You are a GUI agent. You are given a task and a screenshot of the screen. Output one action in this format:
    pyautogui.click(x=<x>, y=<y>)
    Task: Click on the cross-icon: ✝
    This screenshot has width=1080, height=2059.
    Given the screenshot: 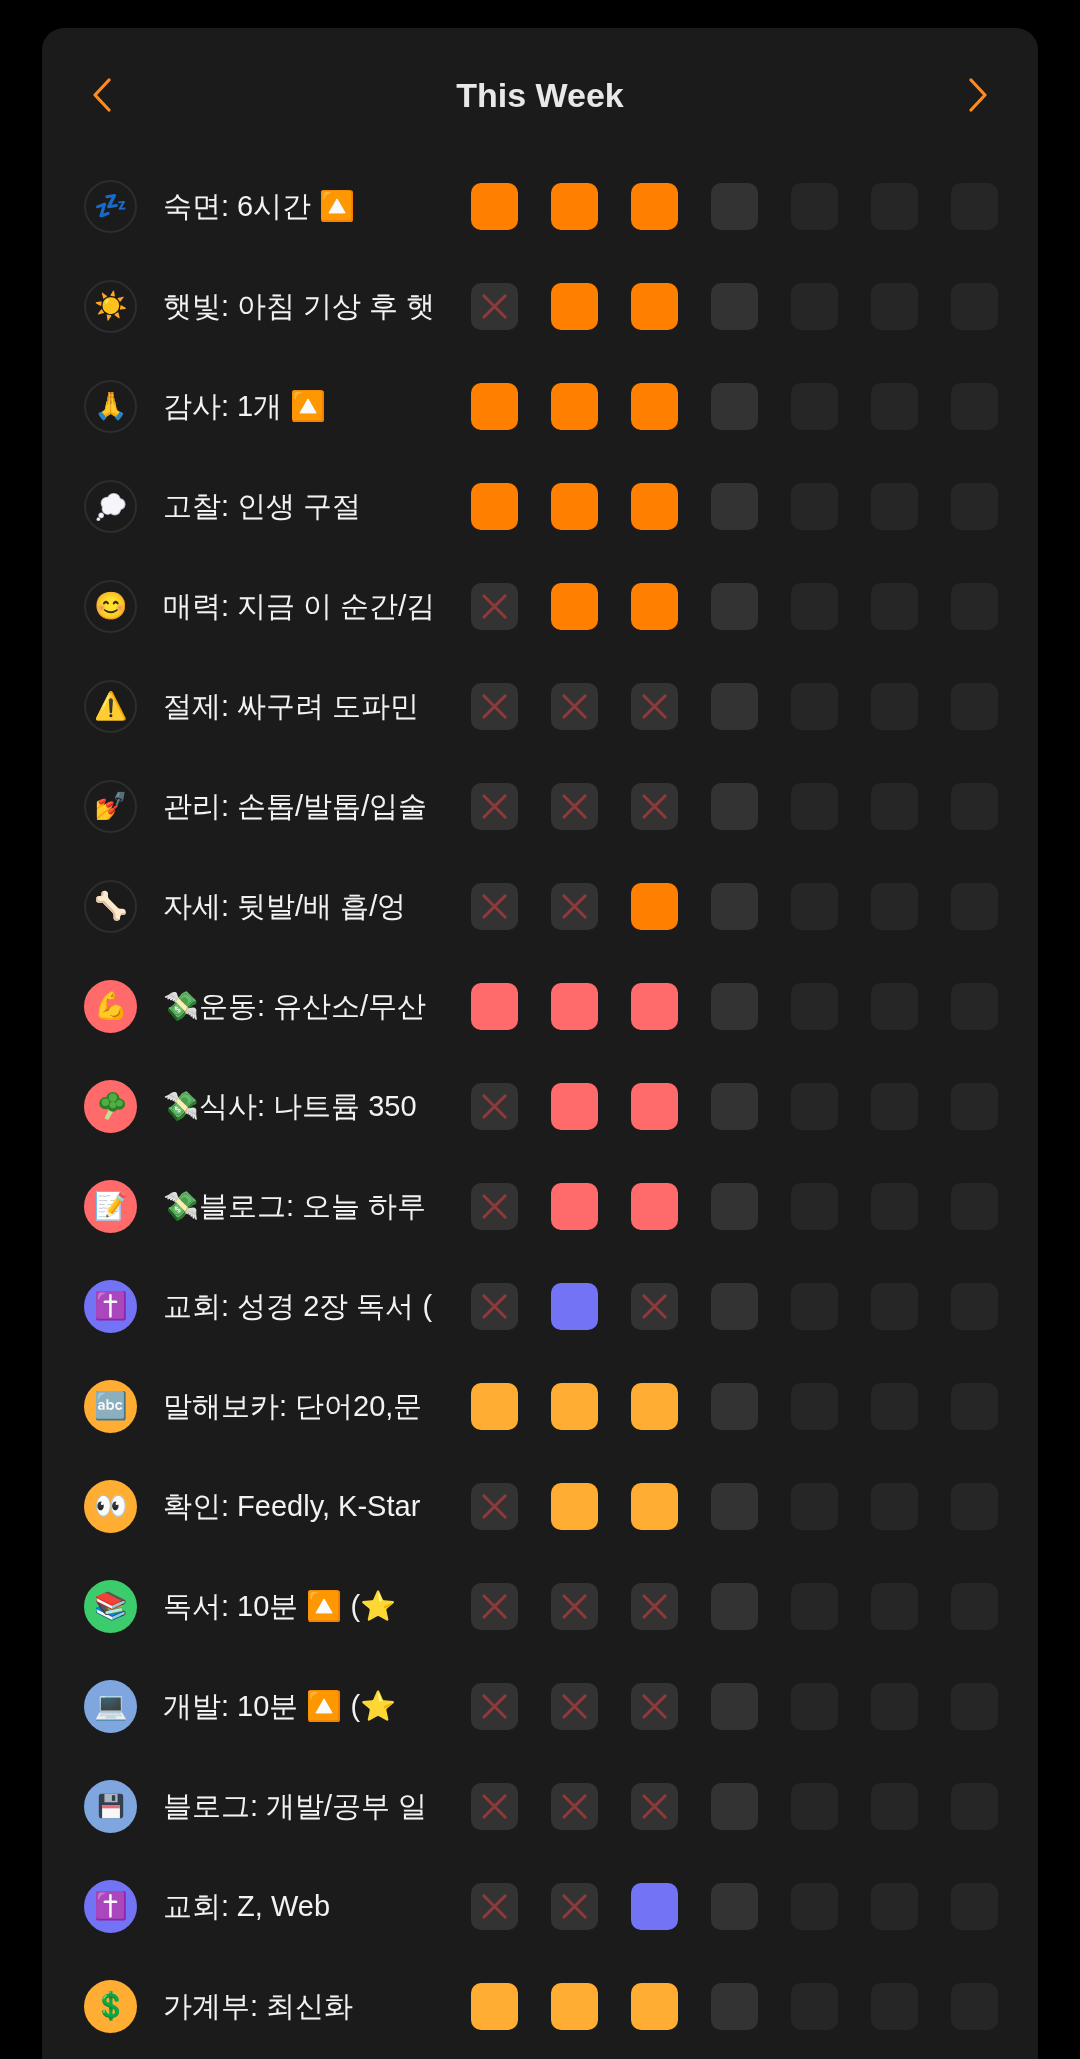 What is the action you would take?
    pyautogui.click(x=110, y=1906)
    